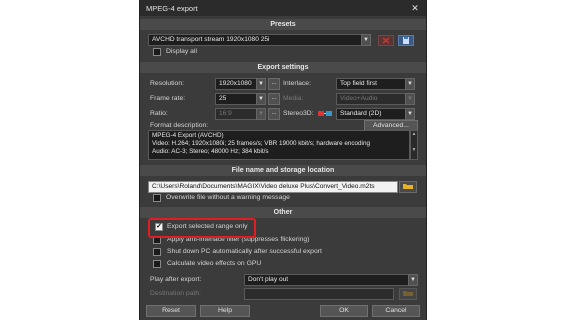 The width and height of the screenshot is (570, 320). I want to click on cancel-button: Cancel, so click(396, 311).